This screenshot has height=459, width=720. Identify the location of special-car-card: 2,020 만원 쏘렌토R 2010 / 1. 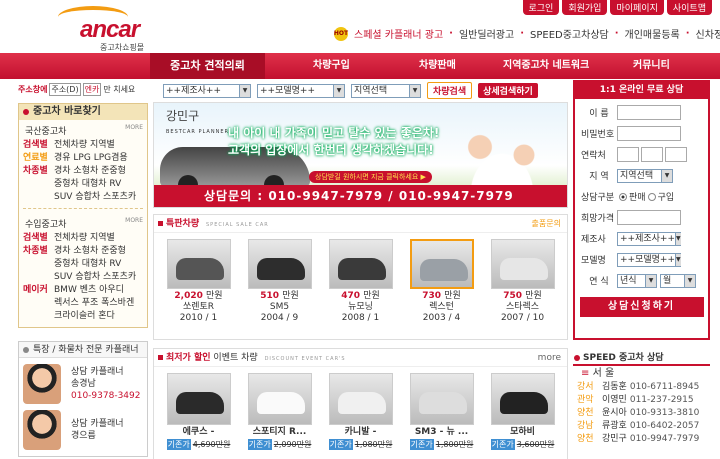
(198, 281).